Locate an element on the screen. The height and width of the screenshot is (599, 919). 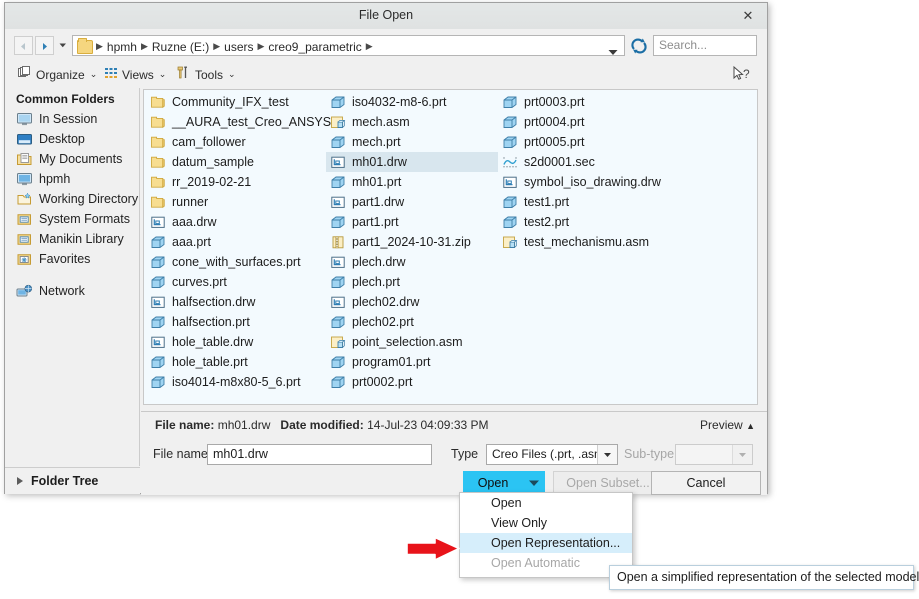
documents-folder-icon is located at coordinates (24, 159).